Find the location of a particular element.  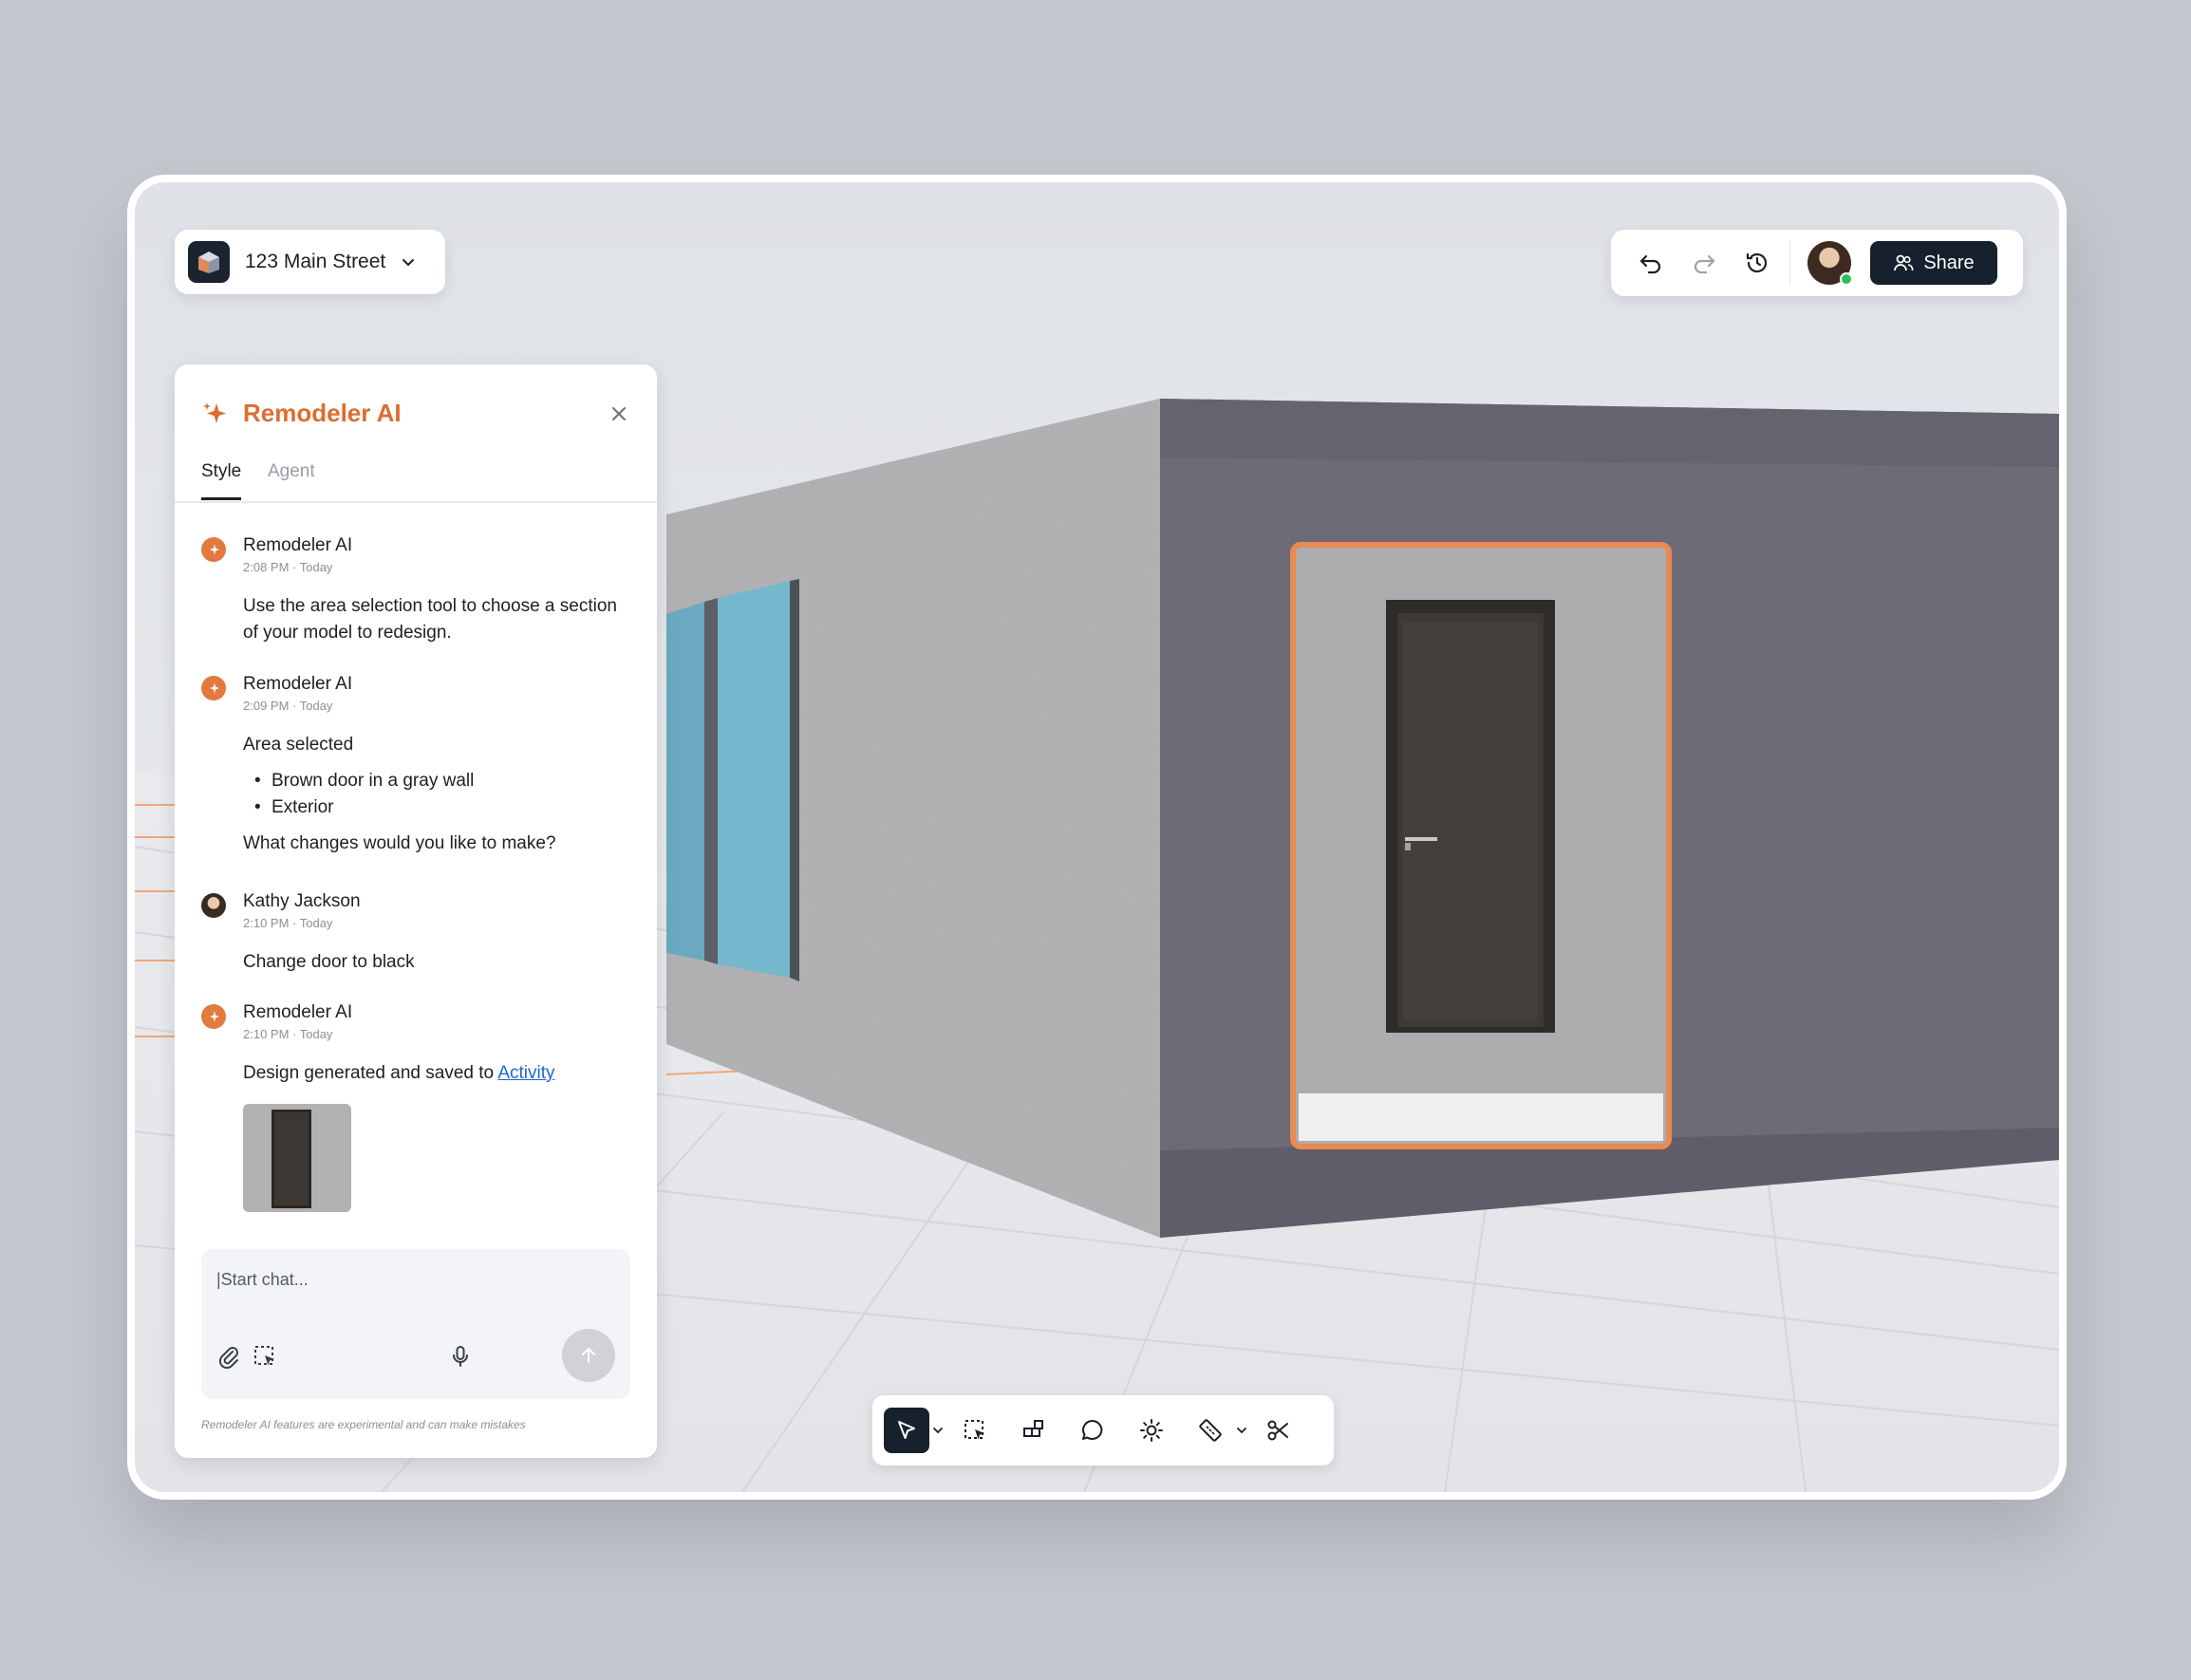

lighting-icon is located at coordinates (1152, 1431).